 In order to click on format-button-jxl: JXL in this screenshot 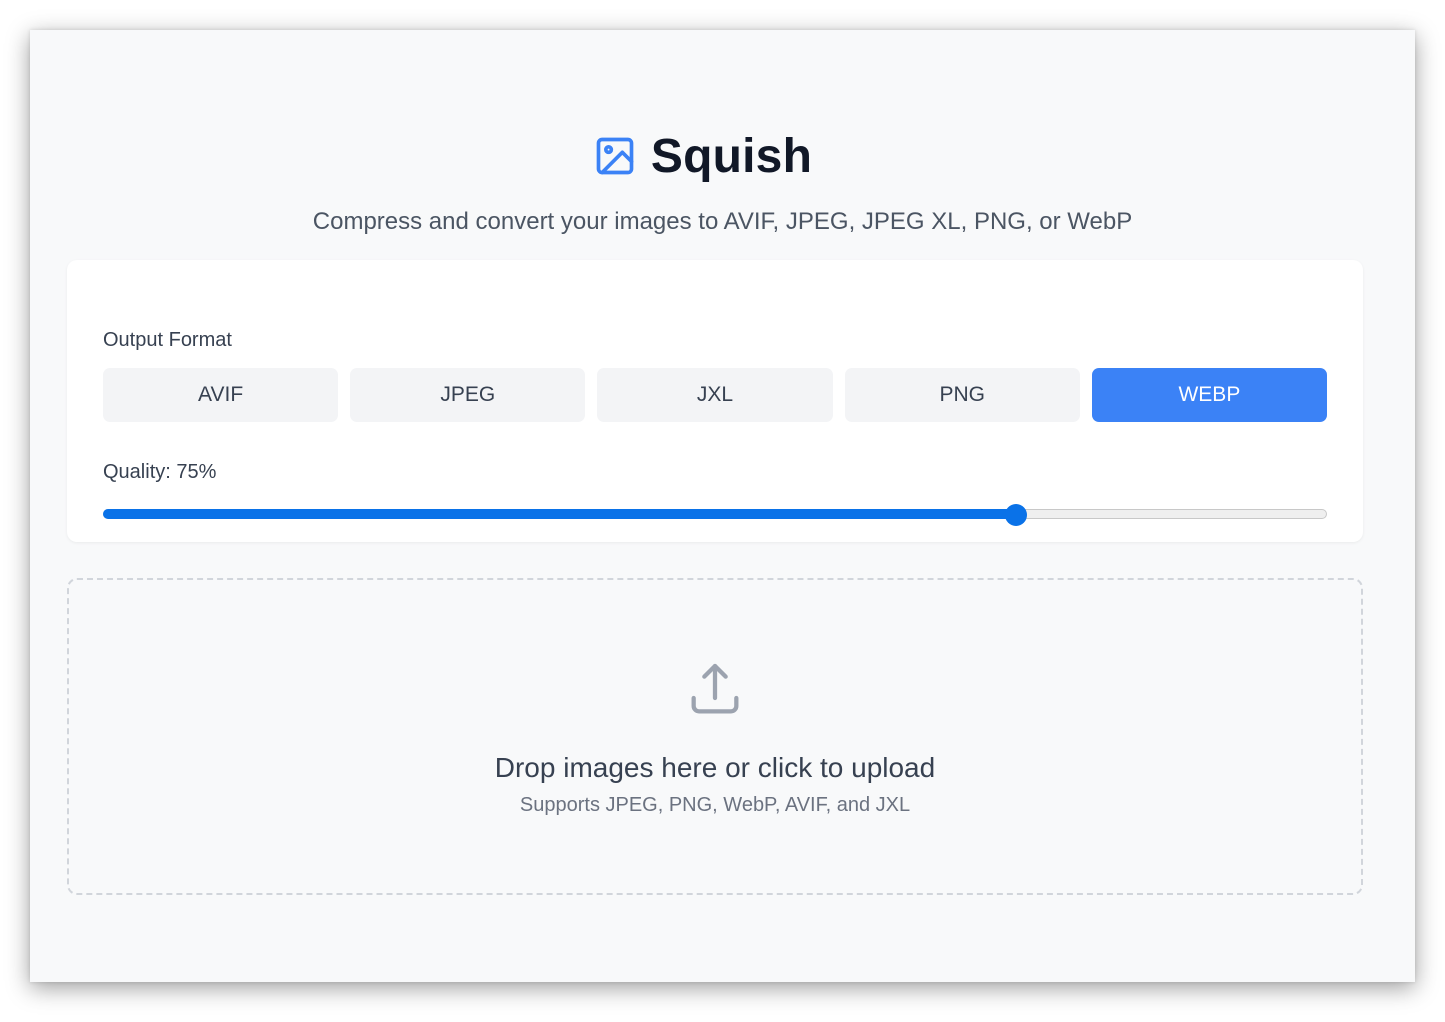, I will do `click(715, 395)`.